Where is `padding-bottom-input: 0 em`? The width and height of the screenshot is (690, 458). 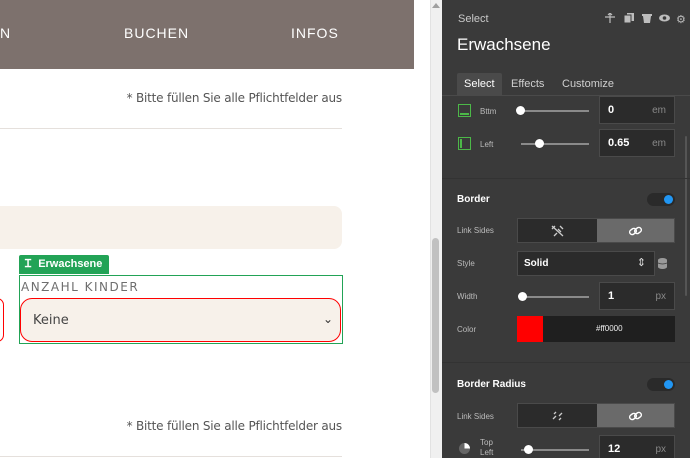
padding-bottom-input: 0 em is located at coordinates (637, 110).